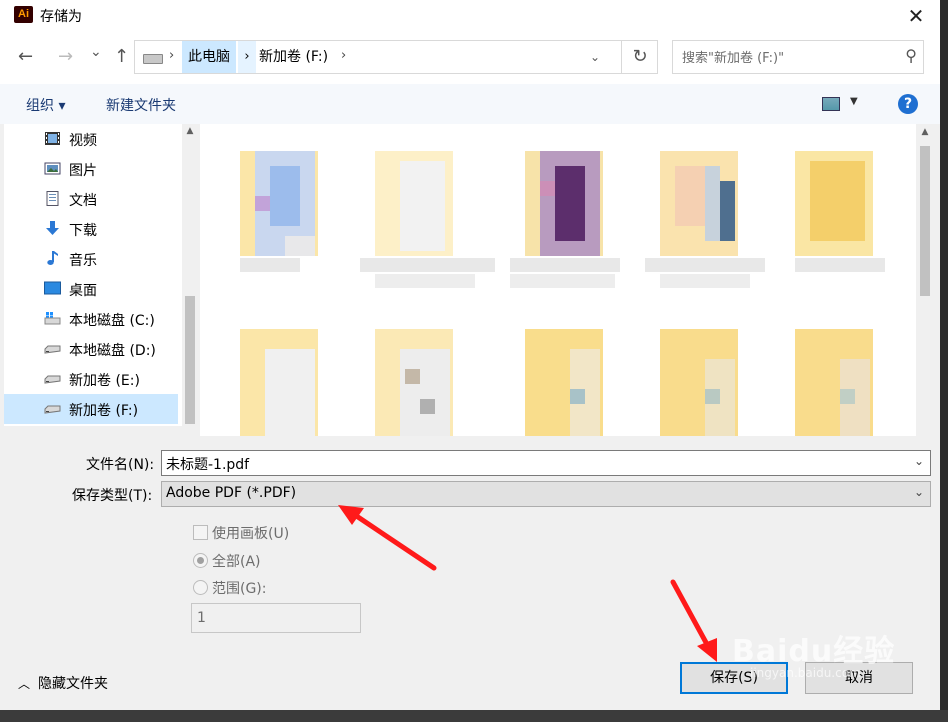 The width and height of the screenshot is (948, 722). I want to click on view-options-icon, so click(831, 104).